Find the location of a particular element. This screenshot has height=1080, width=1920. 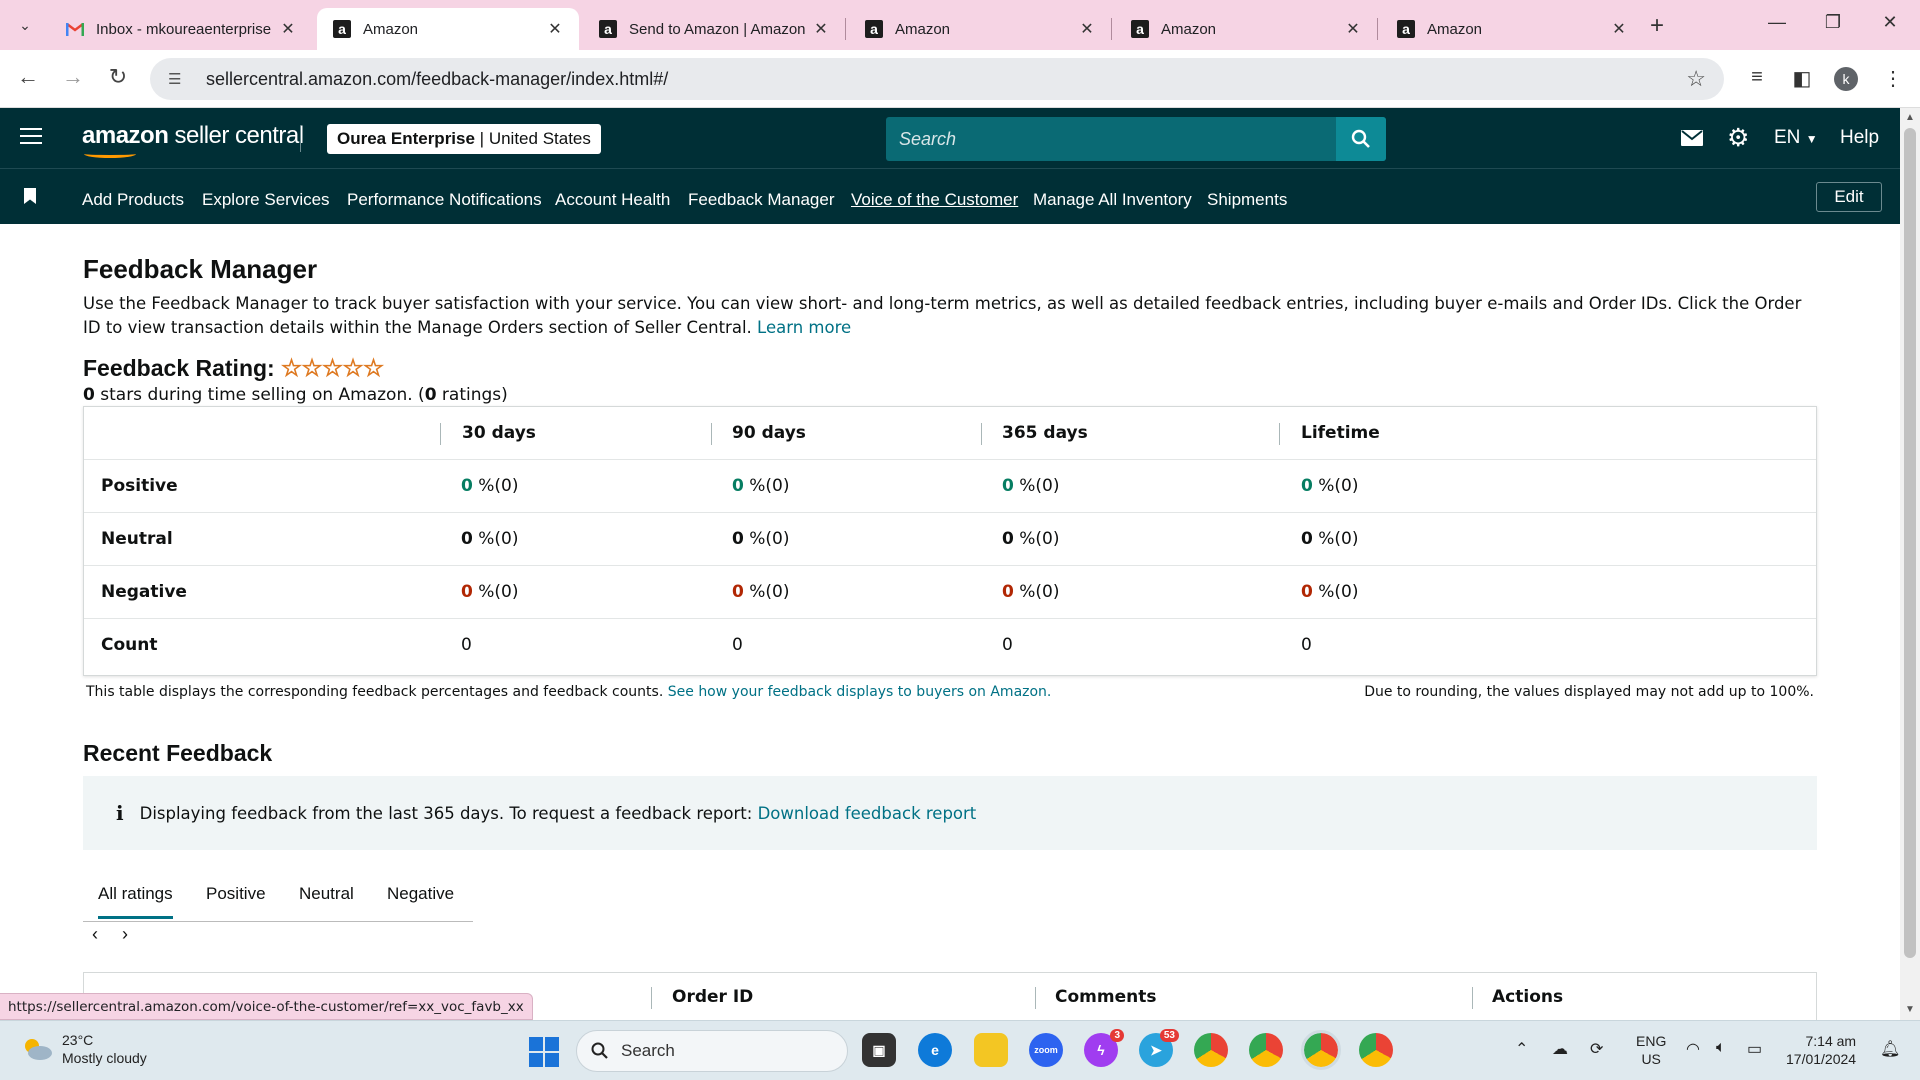

taskbar-search: Search is located at coordinates (712, 1051).